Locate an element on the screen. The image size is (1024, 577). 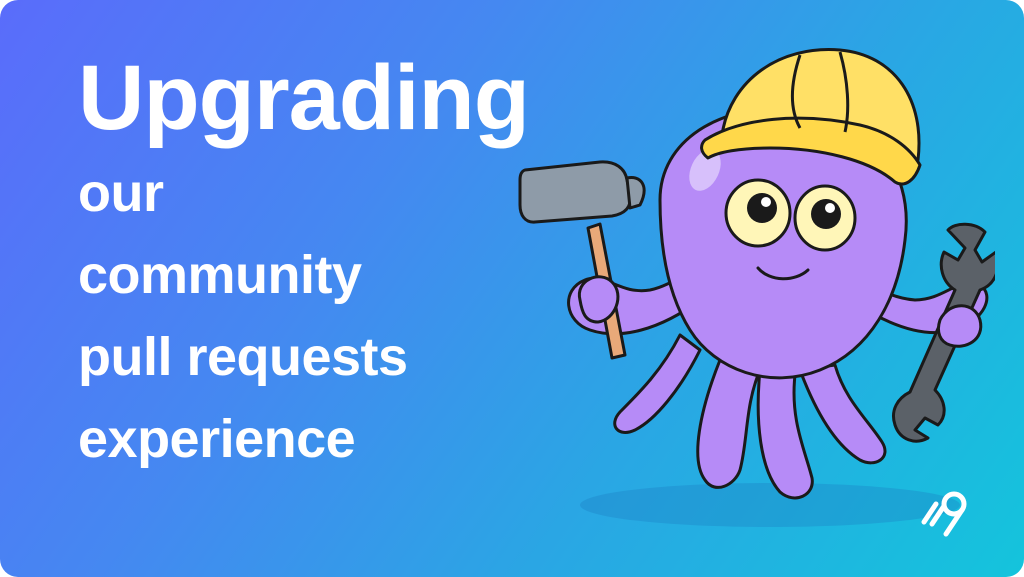
headline-line-1: Upgrading is located at coordinates (304, 98).